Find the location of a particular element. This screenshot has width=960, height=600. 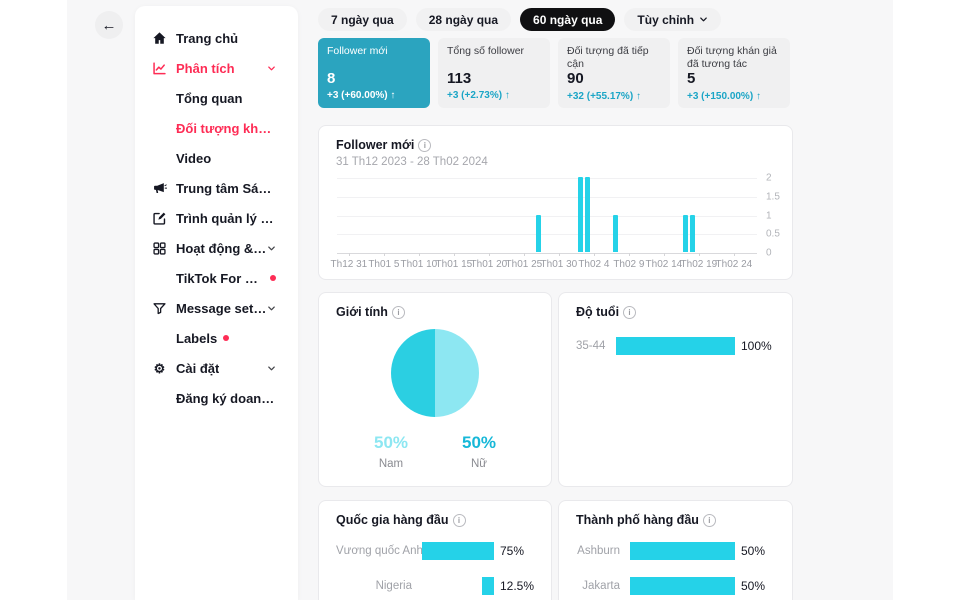

sidebar-item-label: Video is located at coordinates (194, 158).